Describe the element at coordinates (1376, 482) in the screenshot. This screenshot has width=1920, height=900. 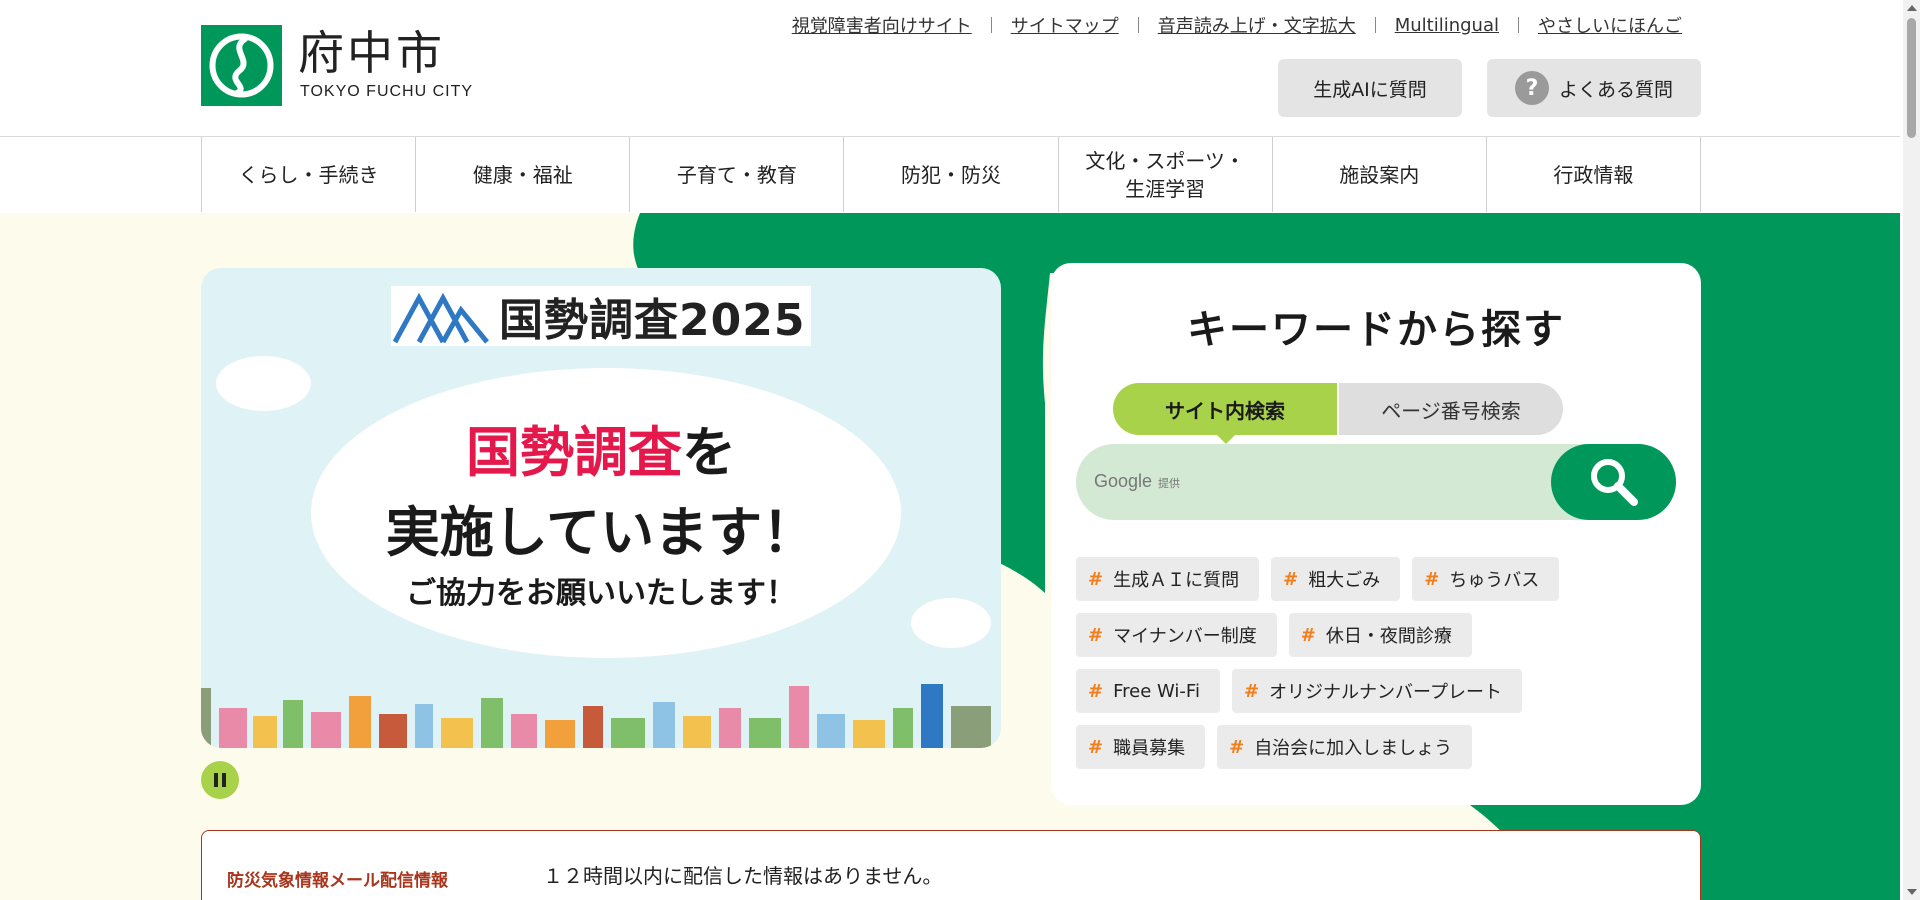
I see `search-input: Google 提供` at that location.